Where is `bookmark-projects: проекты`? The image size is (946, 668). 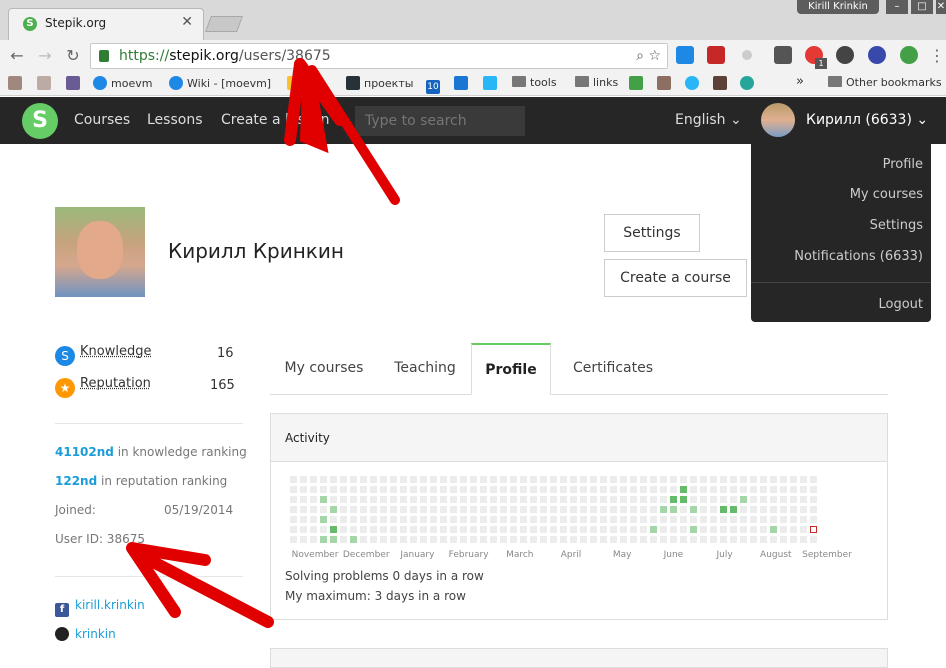 bookmark-projects: проекты is located at coordinates (379, 83).